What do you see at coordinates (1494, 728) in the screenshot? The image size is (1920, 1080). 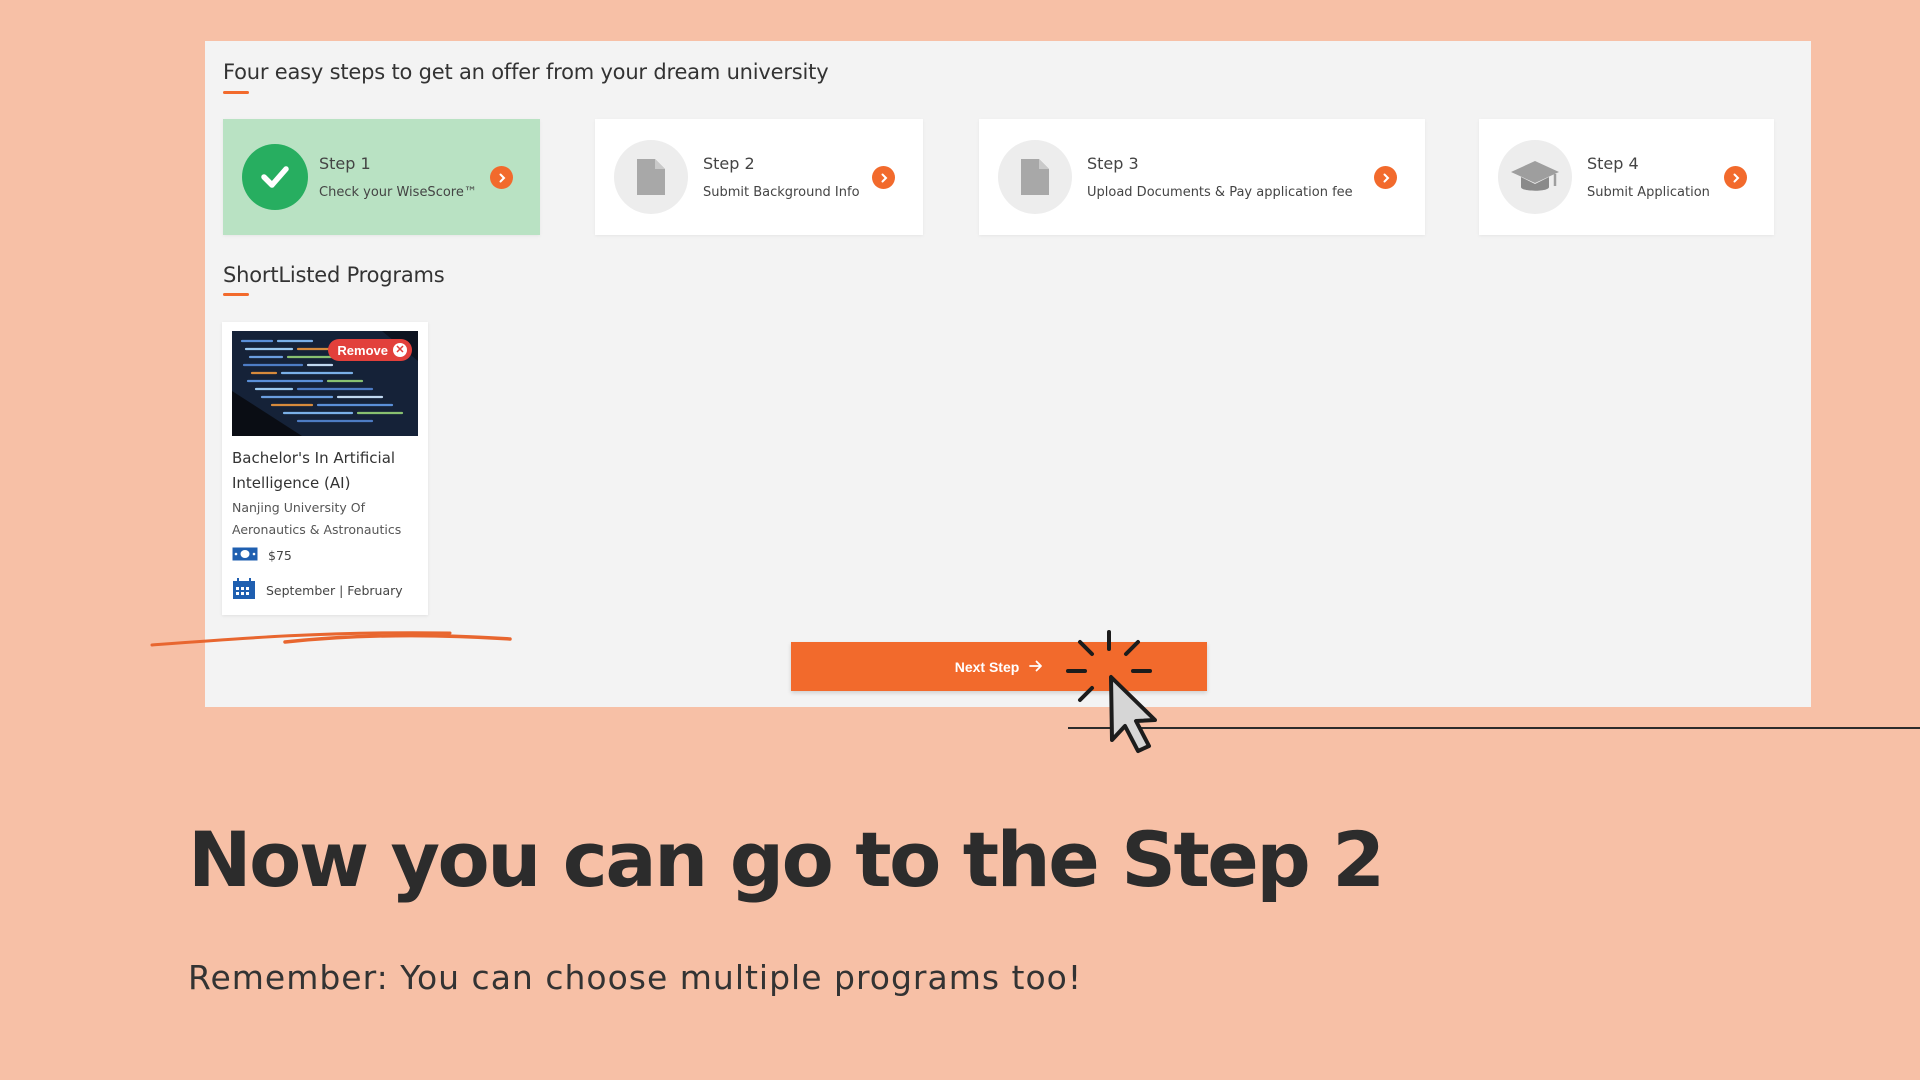 I see `divider-line` at bounding box center [1494, 728].